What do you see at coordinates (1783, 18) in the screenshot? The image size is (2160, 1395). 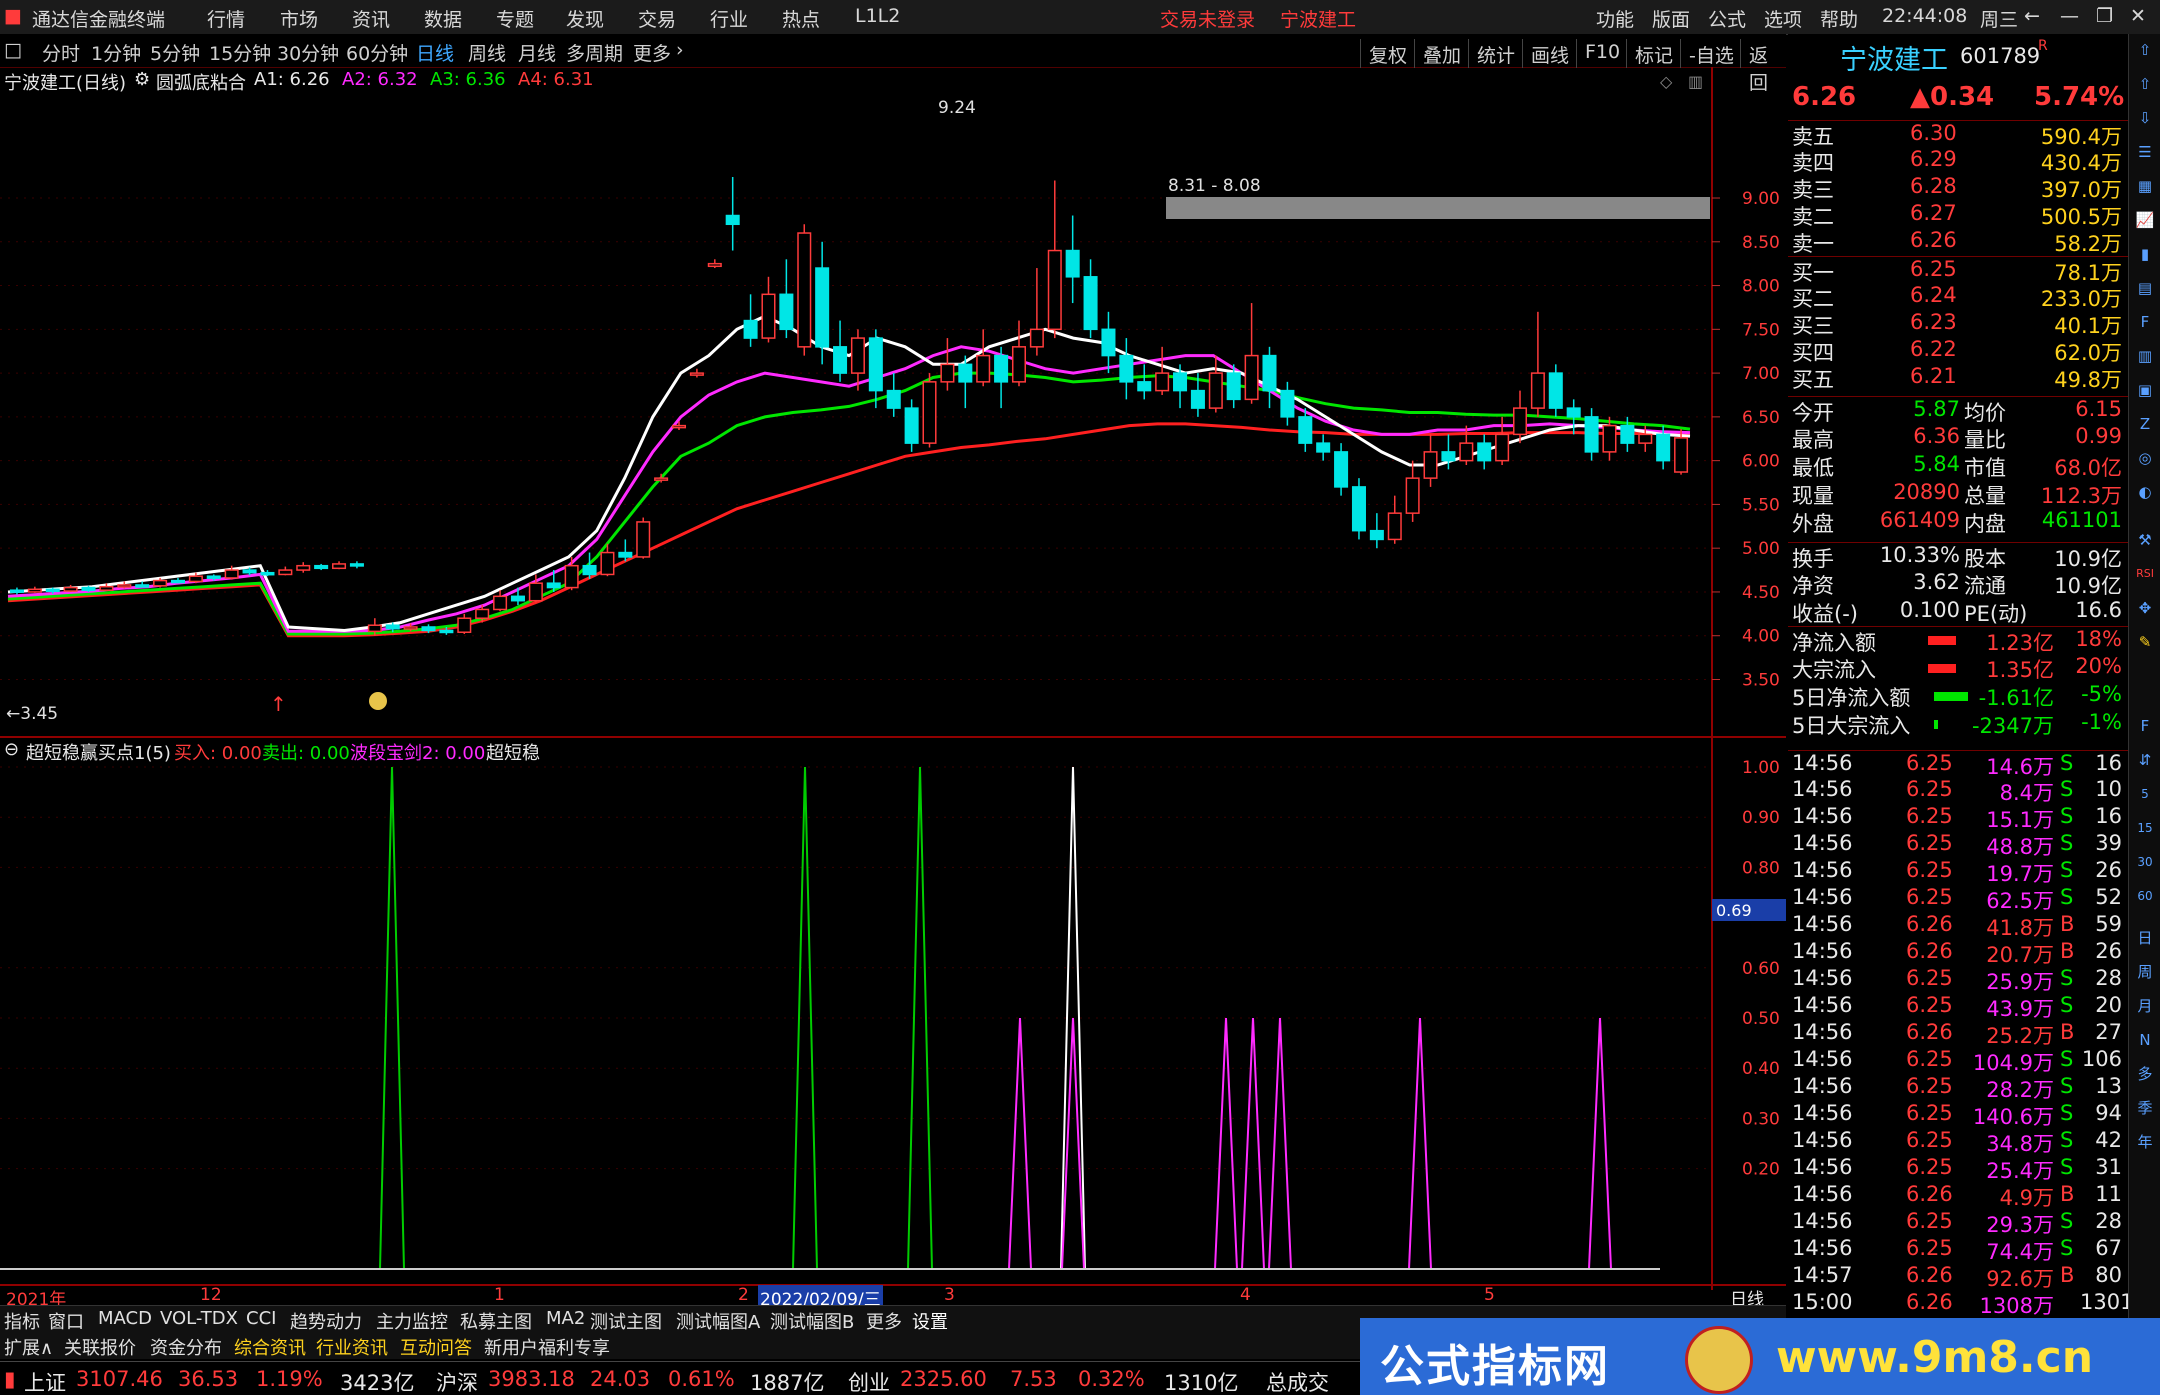 I see `menu-options: 选项` at bounding box center [1783, 18].